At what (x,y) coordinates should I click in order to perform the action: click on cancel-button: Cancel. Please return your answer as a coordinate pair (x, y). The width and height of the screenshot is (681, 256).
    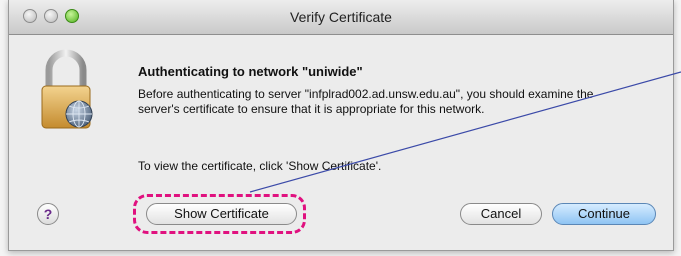
    Looking at the image, I should click on (501, 214).